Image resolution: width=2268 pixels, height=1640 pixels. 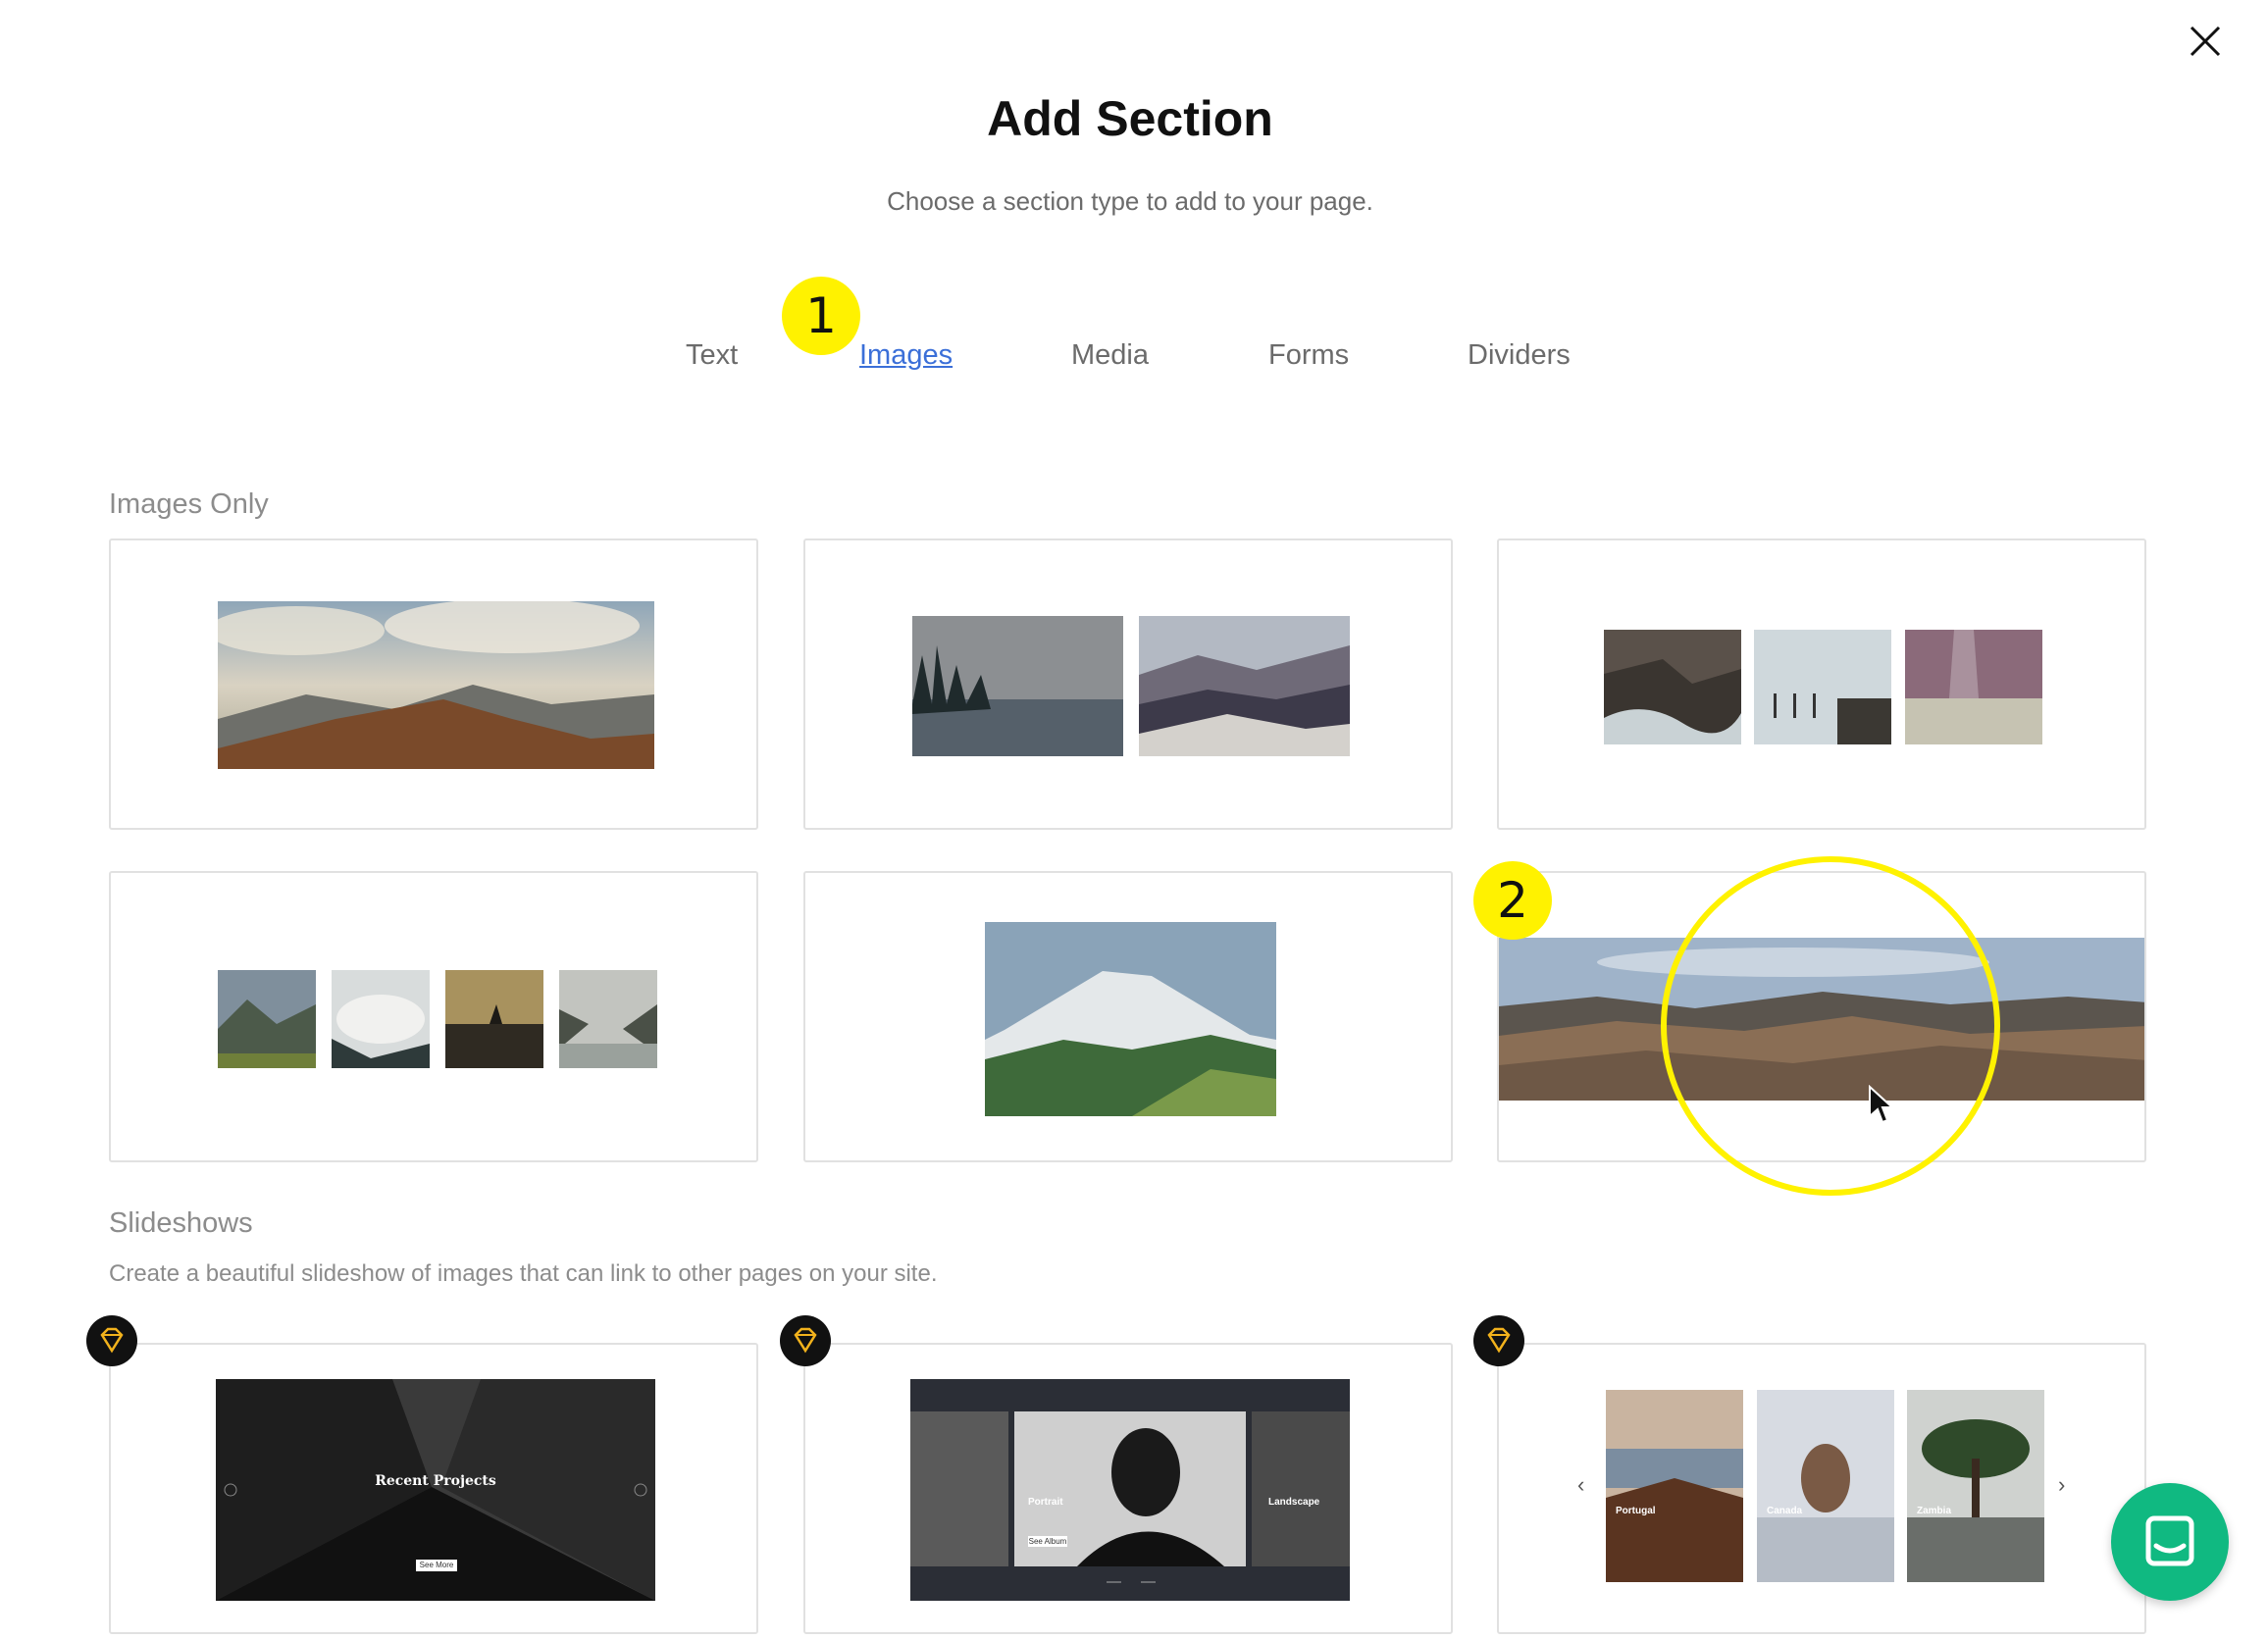 What do you see at coordinates (712, 355) in the screenshot?
I see `tab-text: Text` at bounding box center [712, 355].